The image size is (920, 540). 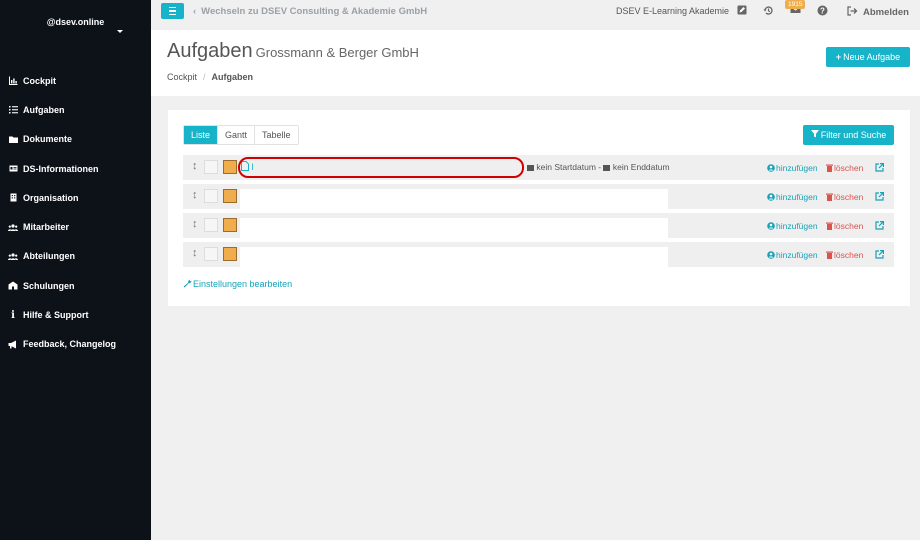 I want to click on tab-tabelle: Tabelle, so click(x=276, y=135).